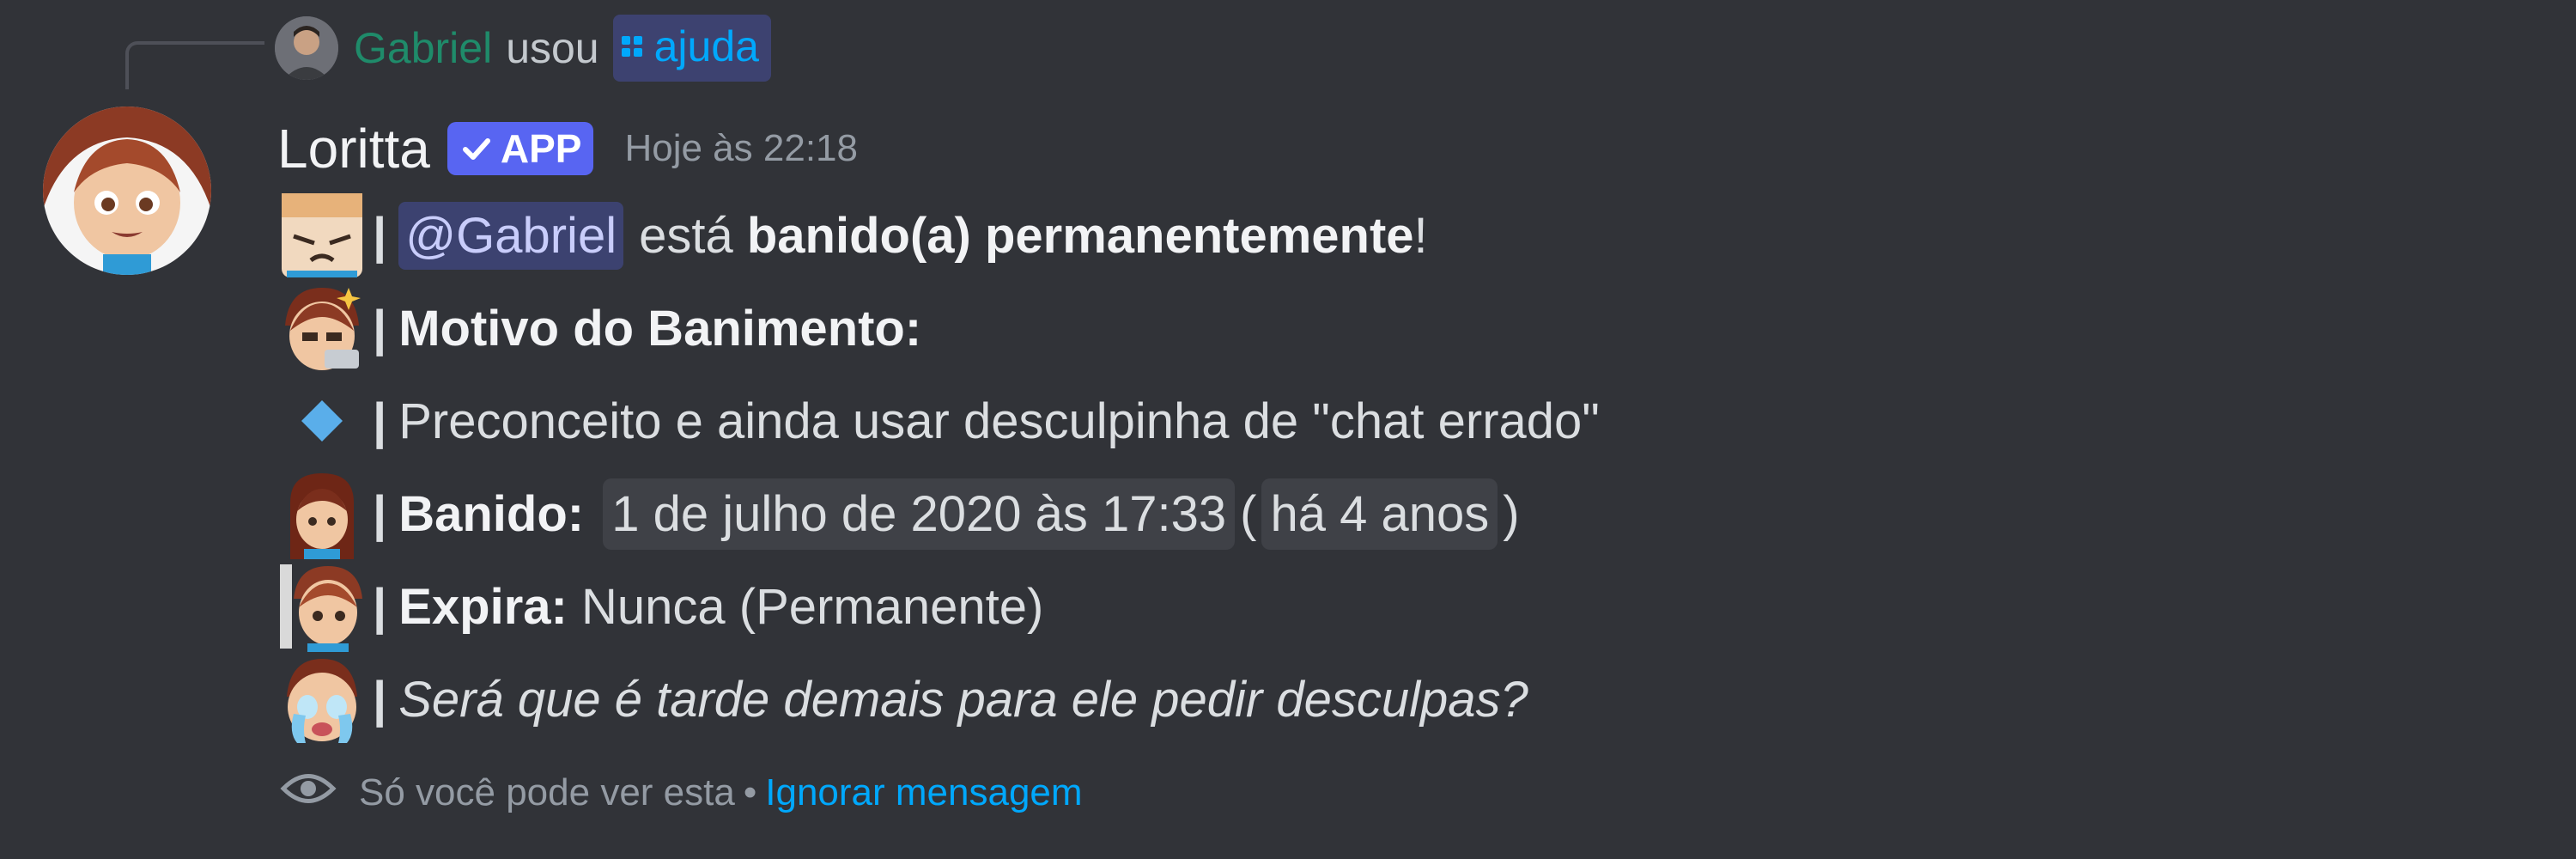 Image resolution: width=2576 pixels, height=859 pixels. Describe the element at coordinates (631, 47) in the screenshot. I see `slash-command-icon` at that location.